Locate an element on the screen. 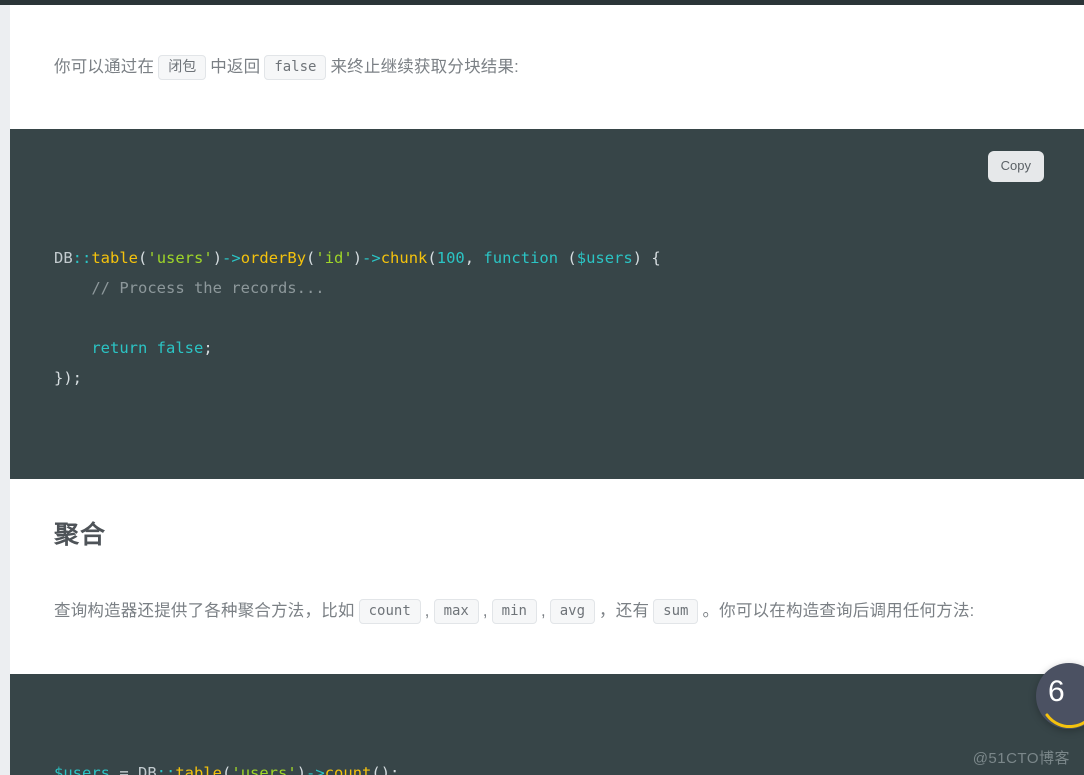 Image resolution: width=1084 pixels, height=775 pixels. agg-sep-3: , is located at coordinates (543, 610).